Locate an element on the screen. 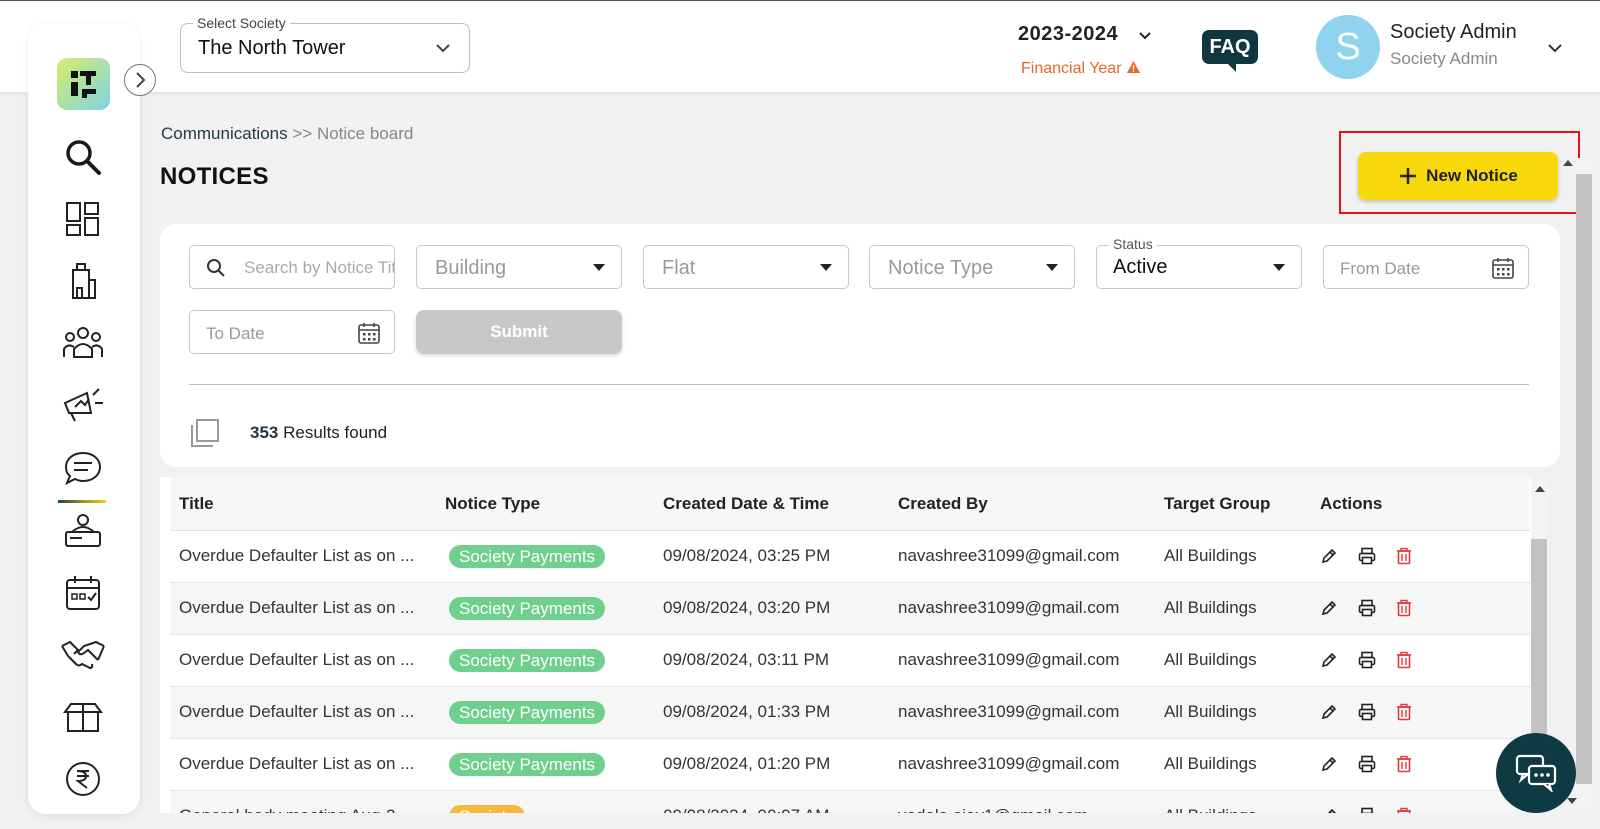 Image resolution: width=1600 pixels, height=829 pixels. breadcrumb-current: Notice board is located at coordinates (365, 133).